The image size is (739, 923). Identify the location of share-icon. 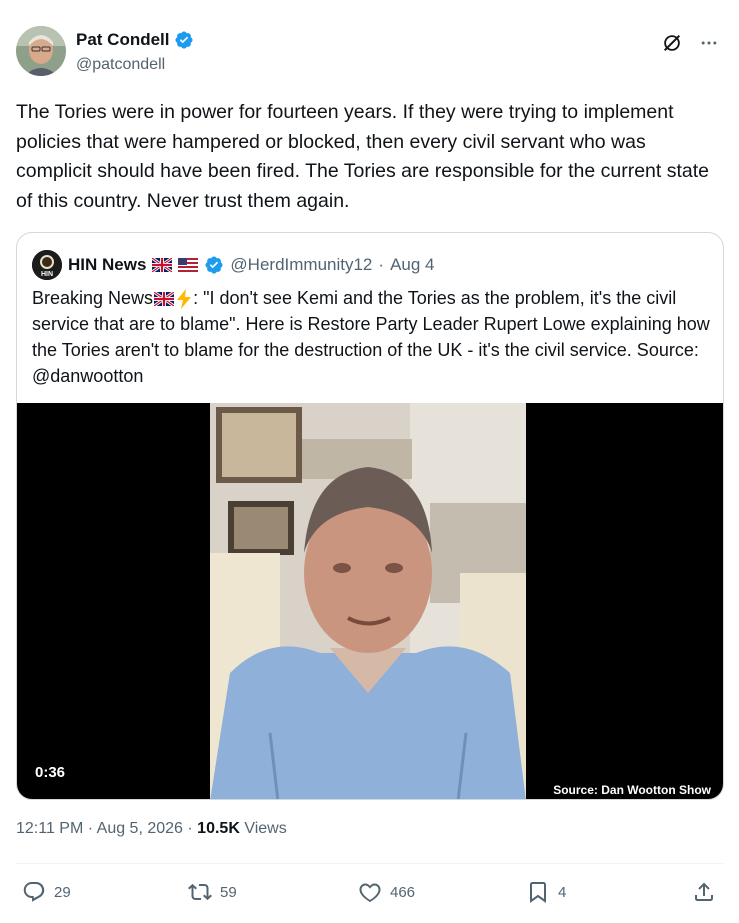
(704, 891).